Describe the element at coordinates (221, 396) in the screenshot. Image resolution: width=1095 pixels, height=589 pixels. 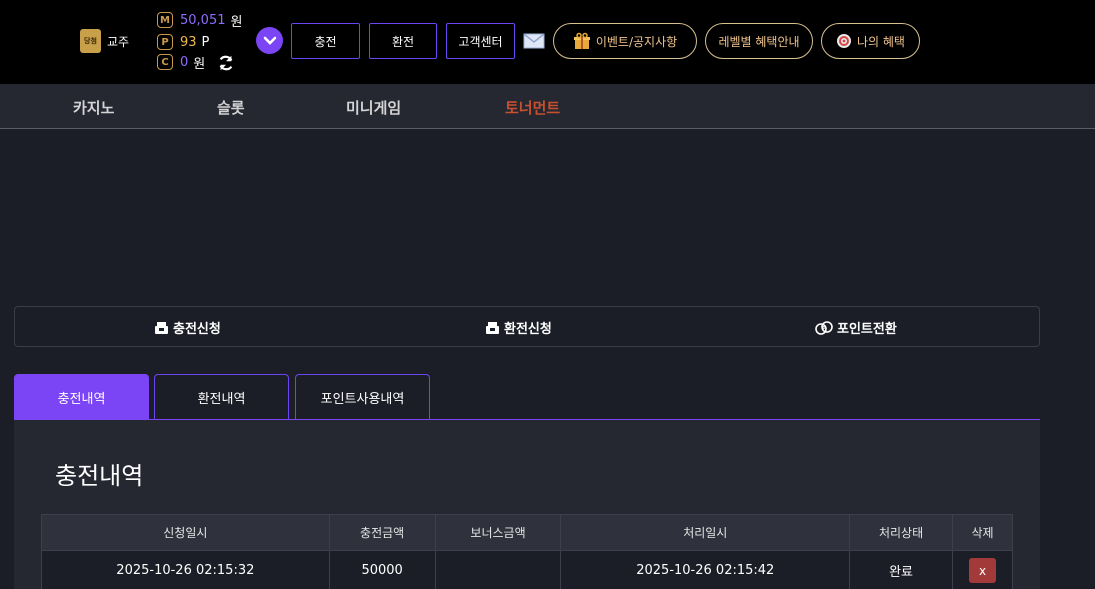
I see `tab-exchange-history: 환전내역` at that location.